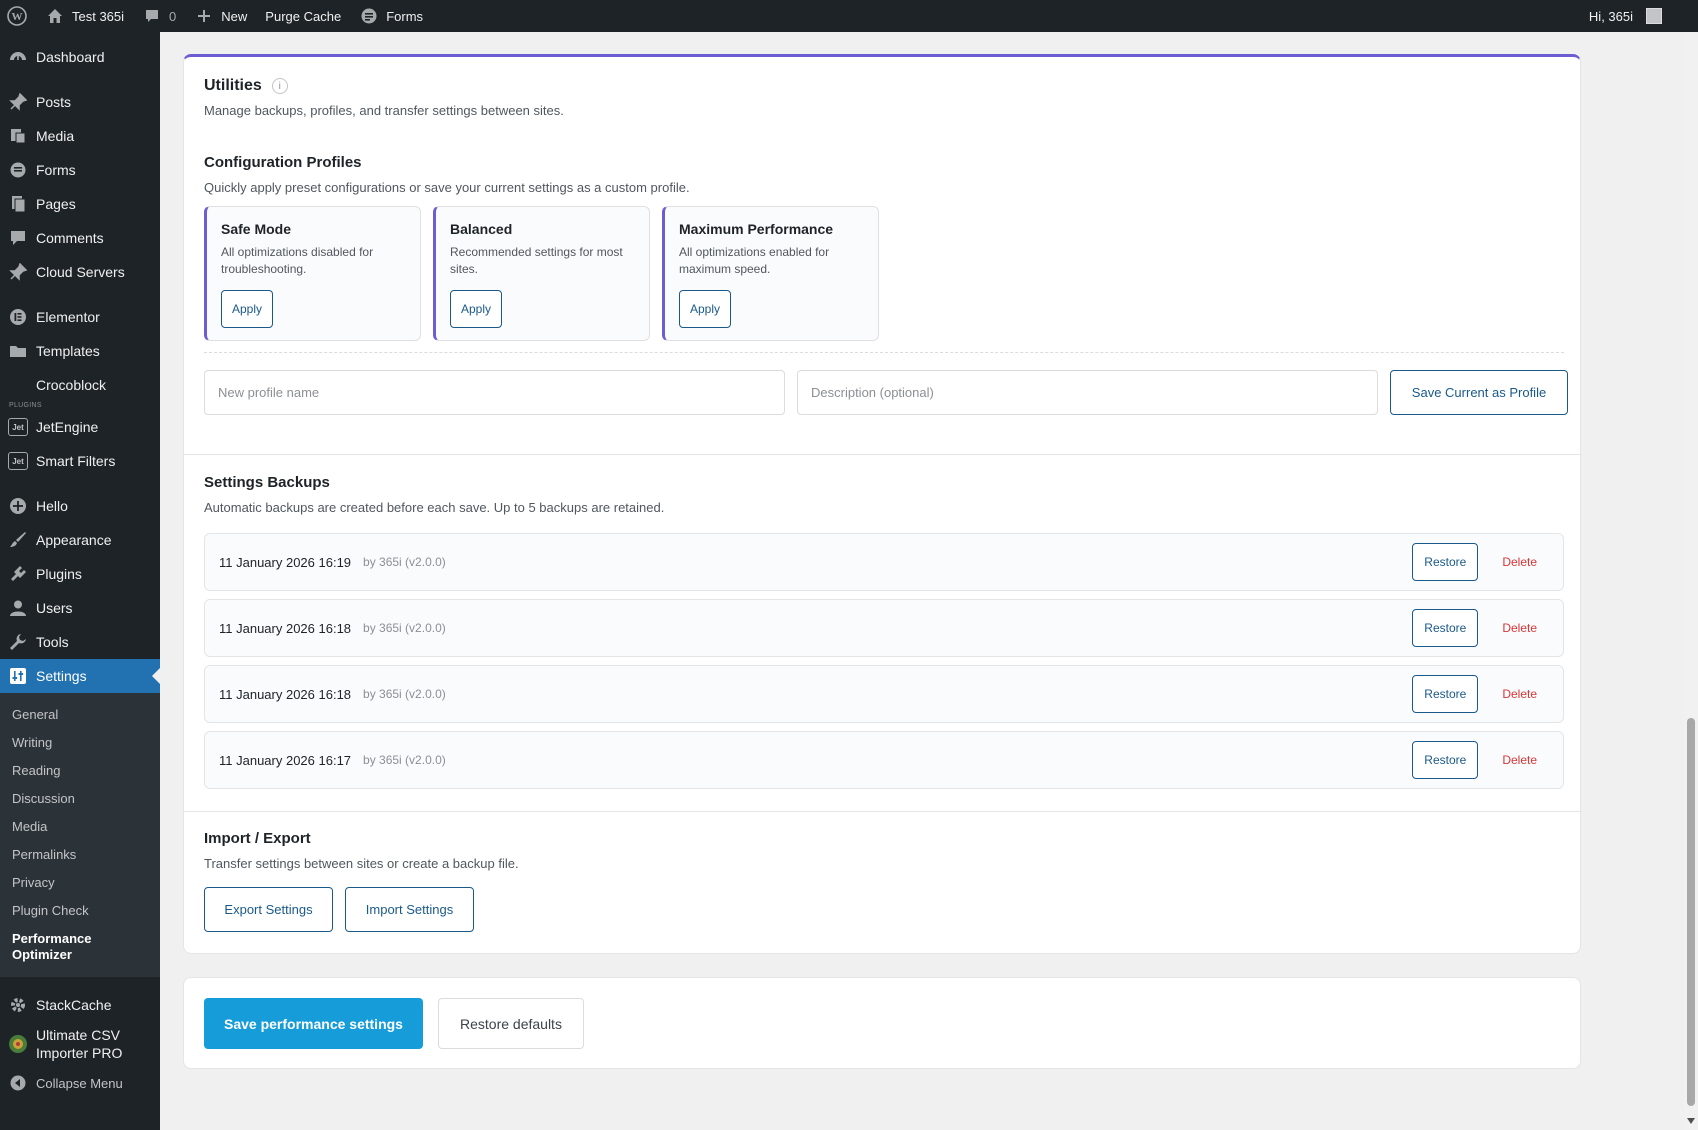 This screenshot has width=1698, height=1130. I want to click on purge-cache-label: Purge Cache, so click(303, 16).